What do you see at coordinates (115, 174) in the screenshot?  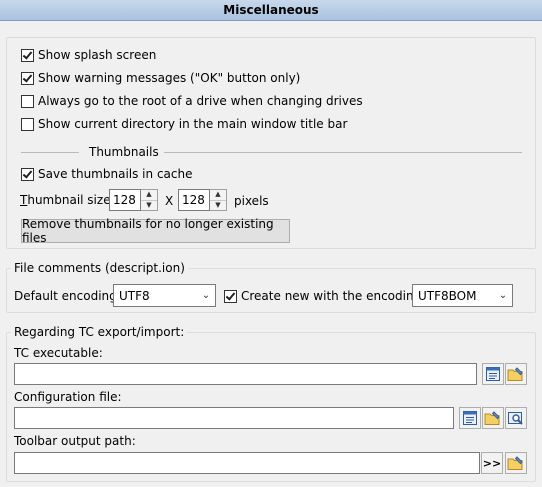 I see `checkbox-label: Save thumbnails in cache` at bounding box center [115, 174].